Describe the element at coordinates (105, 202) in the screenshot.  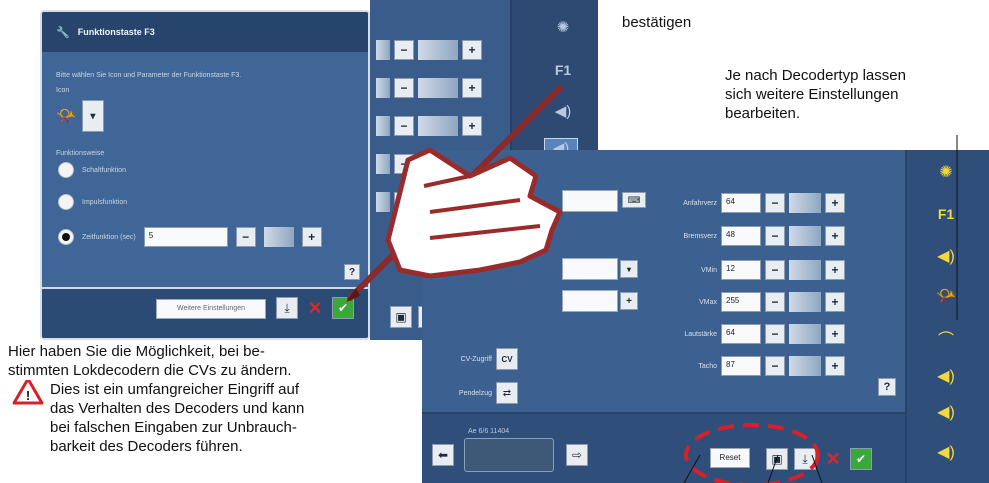
I see `option-label: Impulsfunktion` at that location.